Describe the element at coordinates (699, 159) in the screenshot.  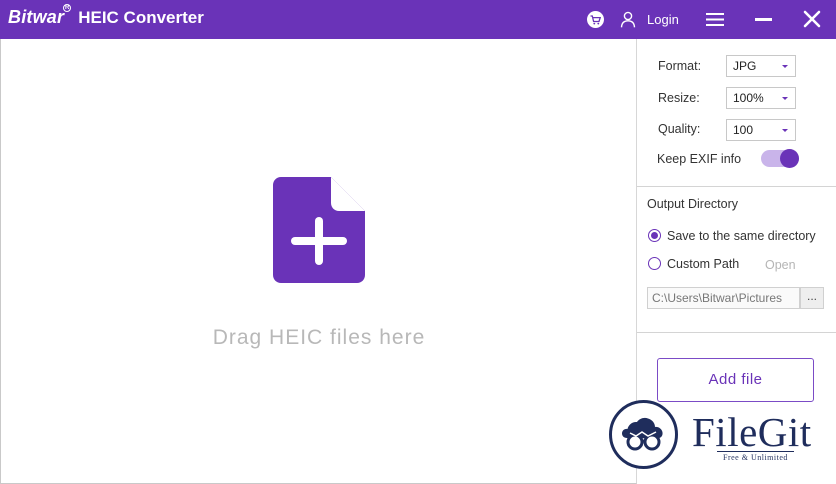
I see `exif-label: Keep EXIF info` at that location.